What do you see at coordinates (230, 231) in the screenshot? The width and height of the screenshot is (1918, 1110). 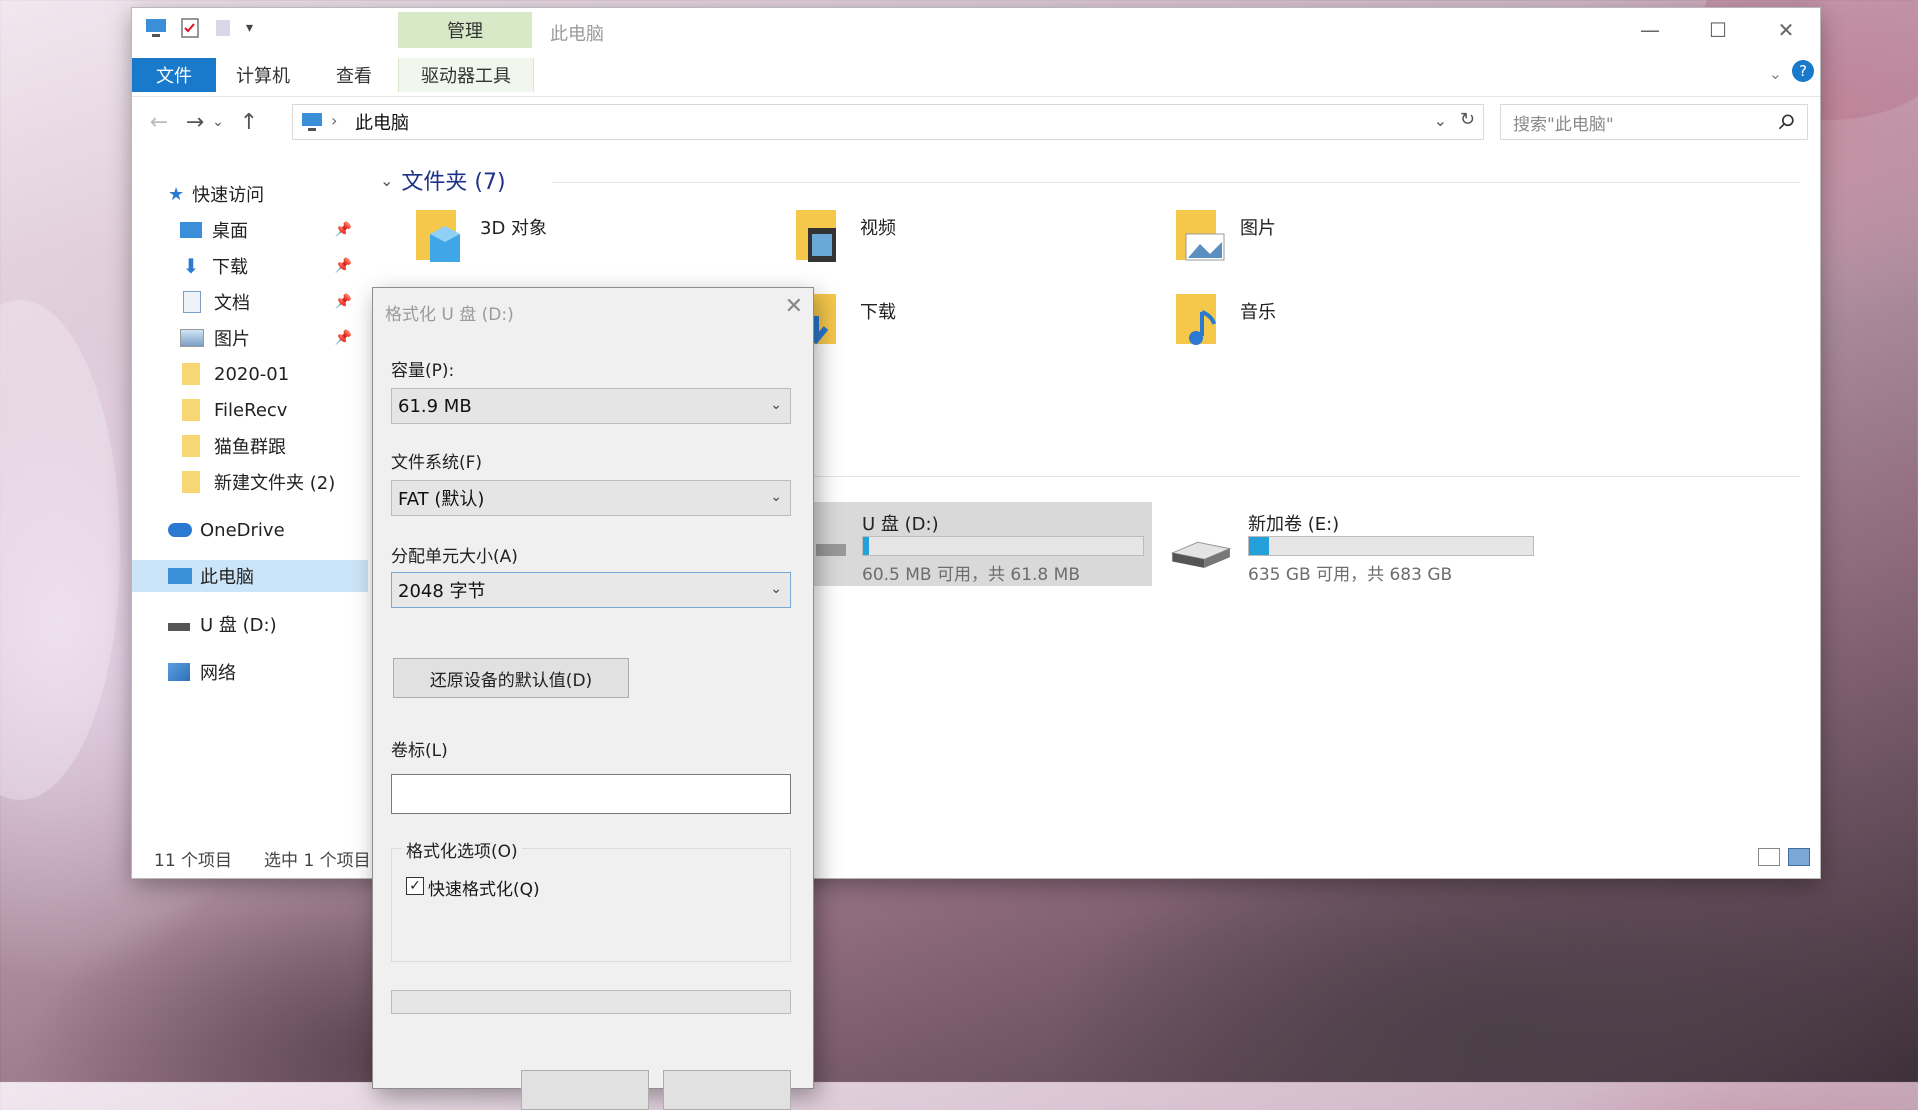 I see `nav-label: 桌面` at bounding box center [230, 231].